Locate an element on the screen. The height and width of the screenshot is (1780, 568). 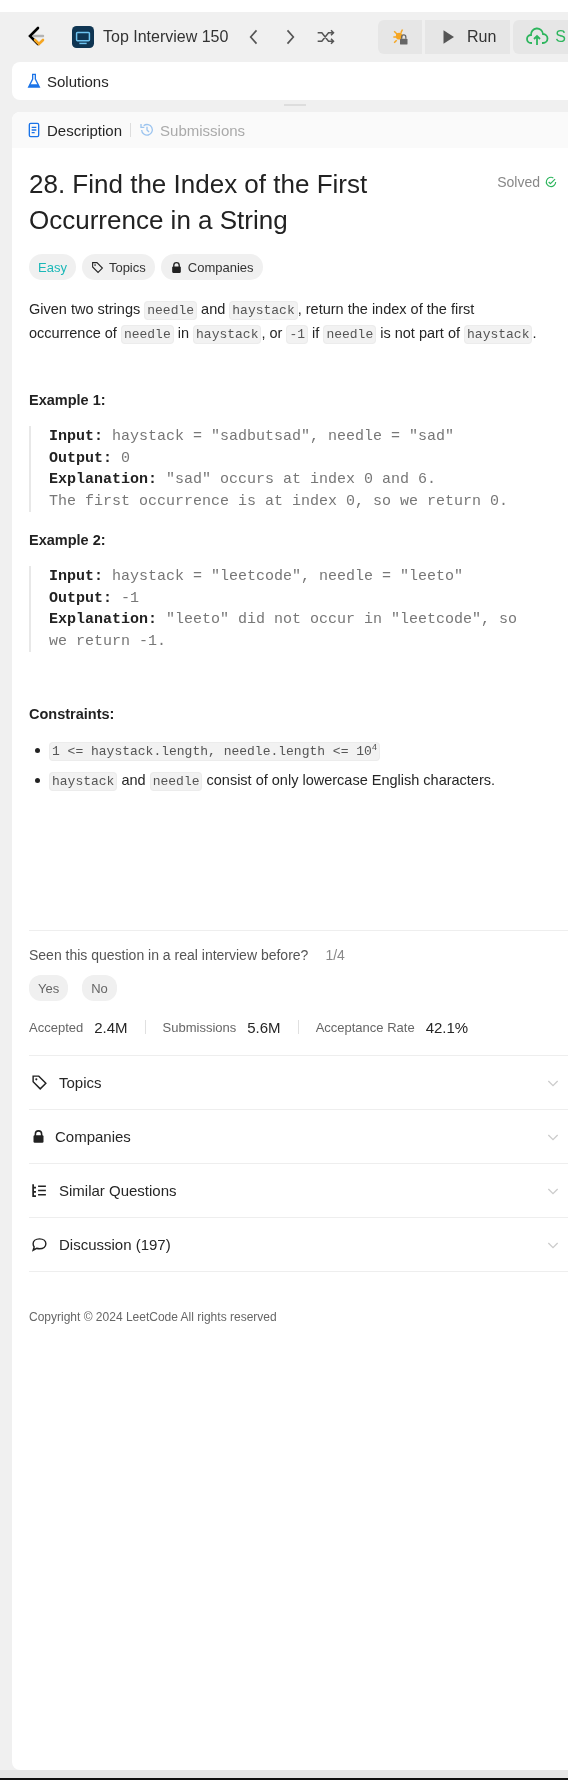
problem-description: Given two strings needle and haystack , return the index of the first occurrence of needle in haystack , or -1 if needle is not part of haystack . is located at coordinates (283, 323).